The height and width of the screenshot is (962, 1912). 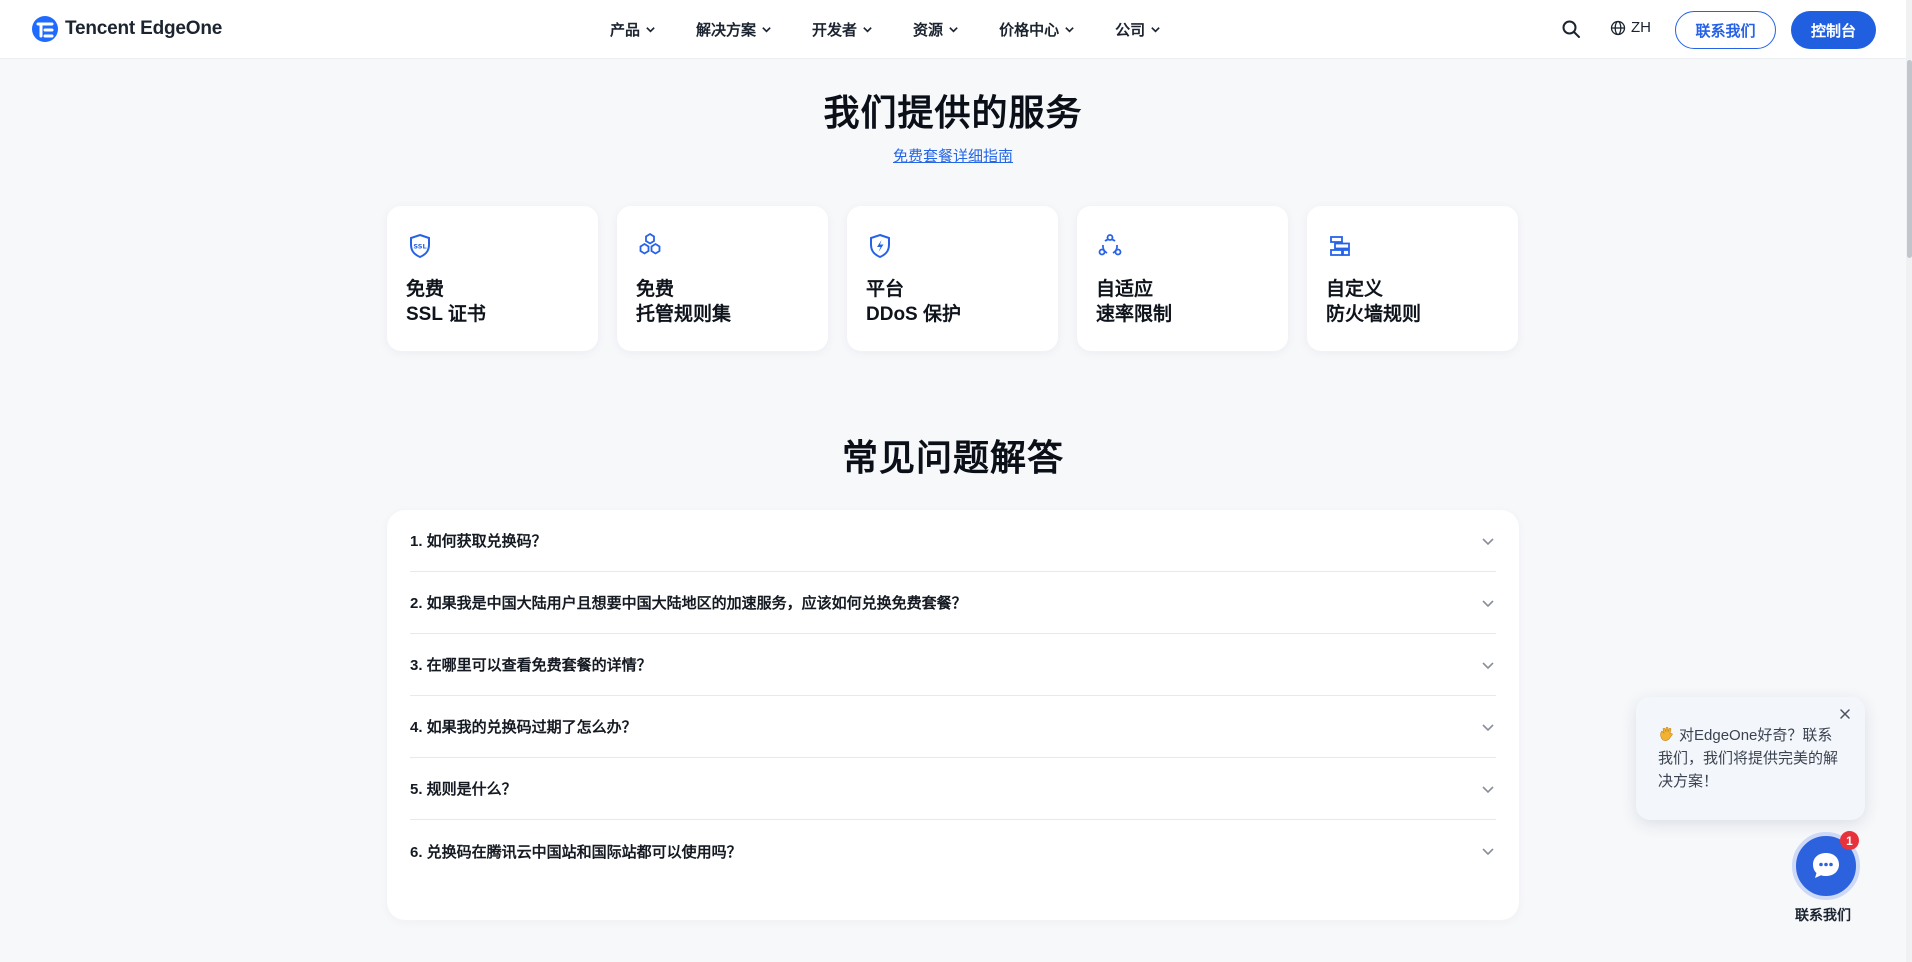 I want to click on faq-item: 3. 在哪里可以查看免费套餐的详情？, so click(x=953, y=665).